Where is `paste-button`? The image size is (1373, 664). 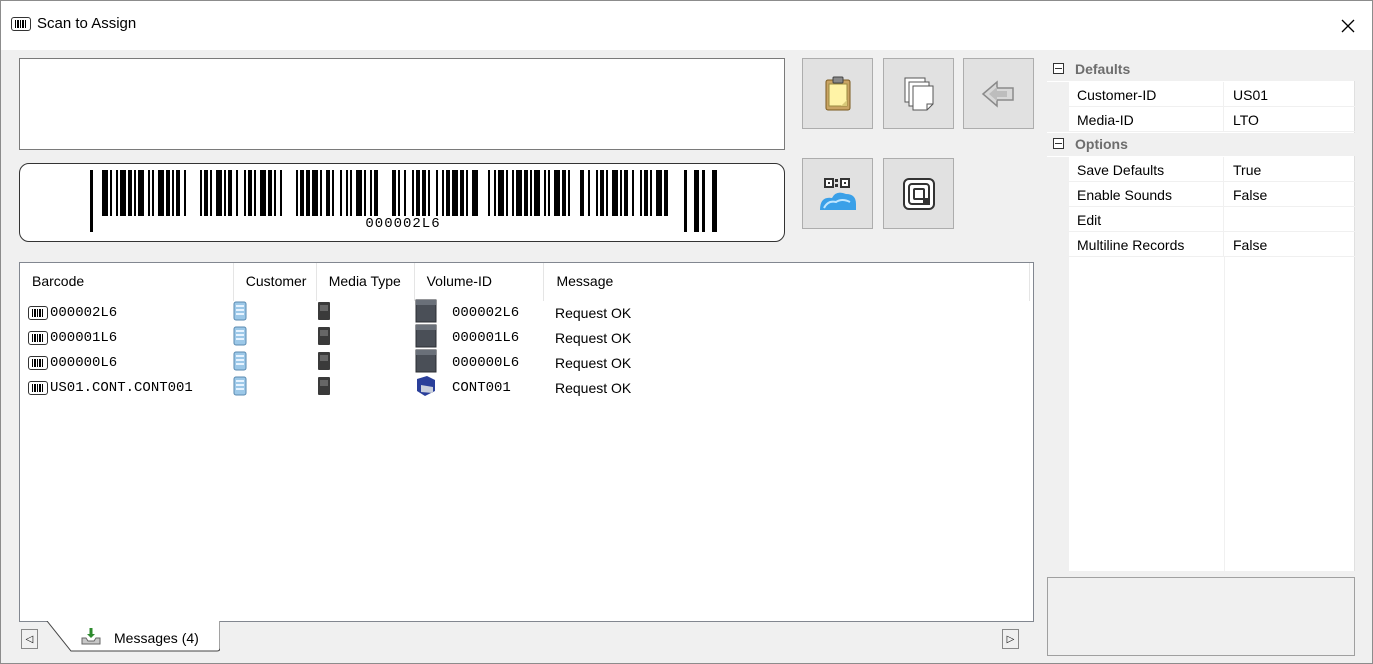 paste-button is located at coordinates (837, 93).